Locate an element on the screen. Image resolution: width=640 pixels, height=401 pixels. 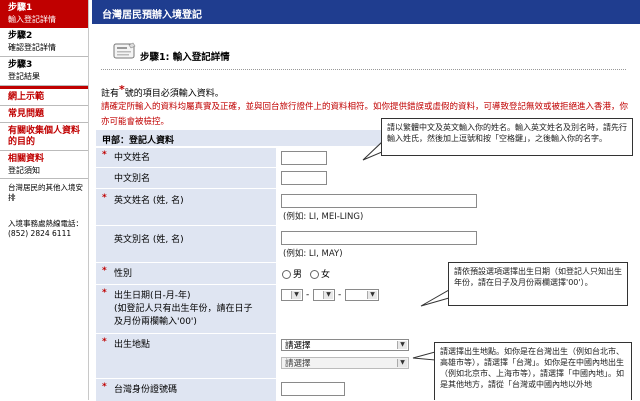
step-2-sub: 確認登記詳情 is located at coordinates (32, 47).